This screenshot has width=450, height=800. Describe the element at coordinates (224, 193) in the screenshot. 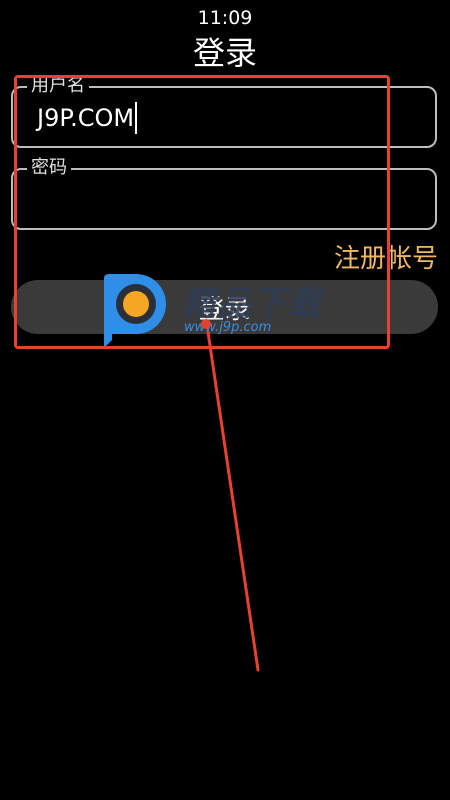

I see `password-field: 密码` at that location.